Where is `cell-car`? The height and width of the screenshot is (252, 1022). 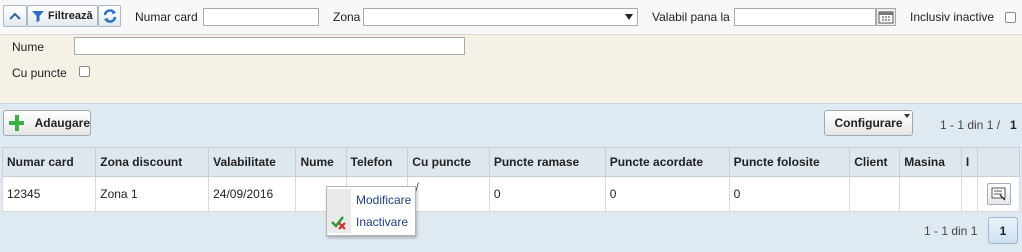 cell-car is located at coordinates (930, 194).